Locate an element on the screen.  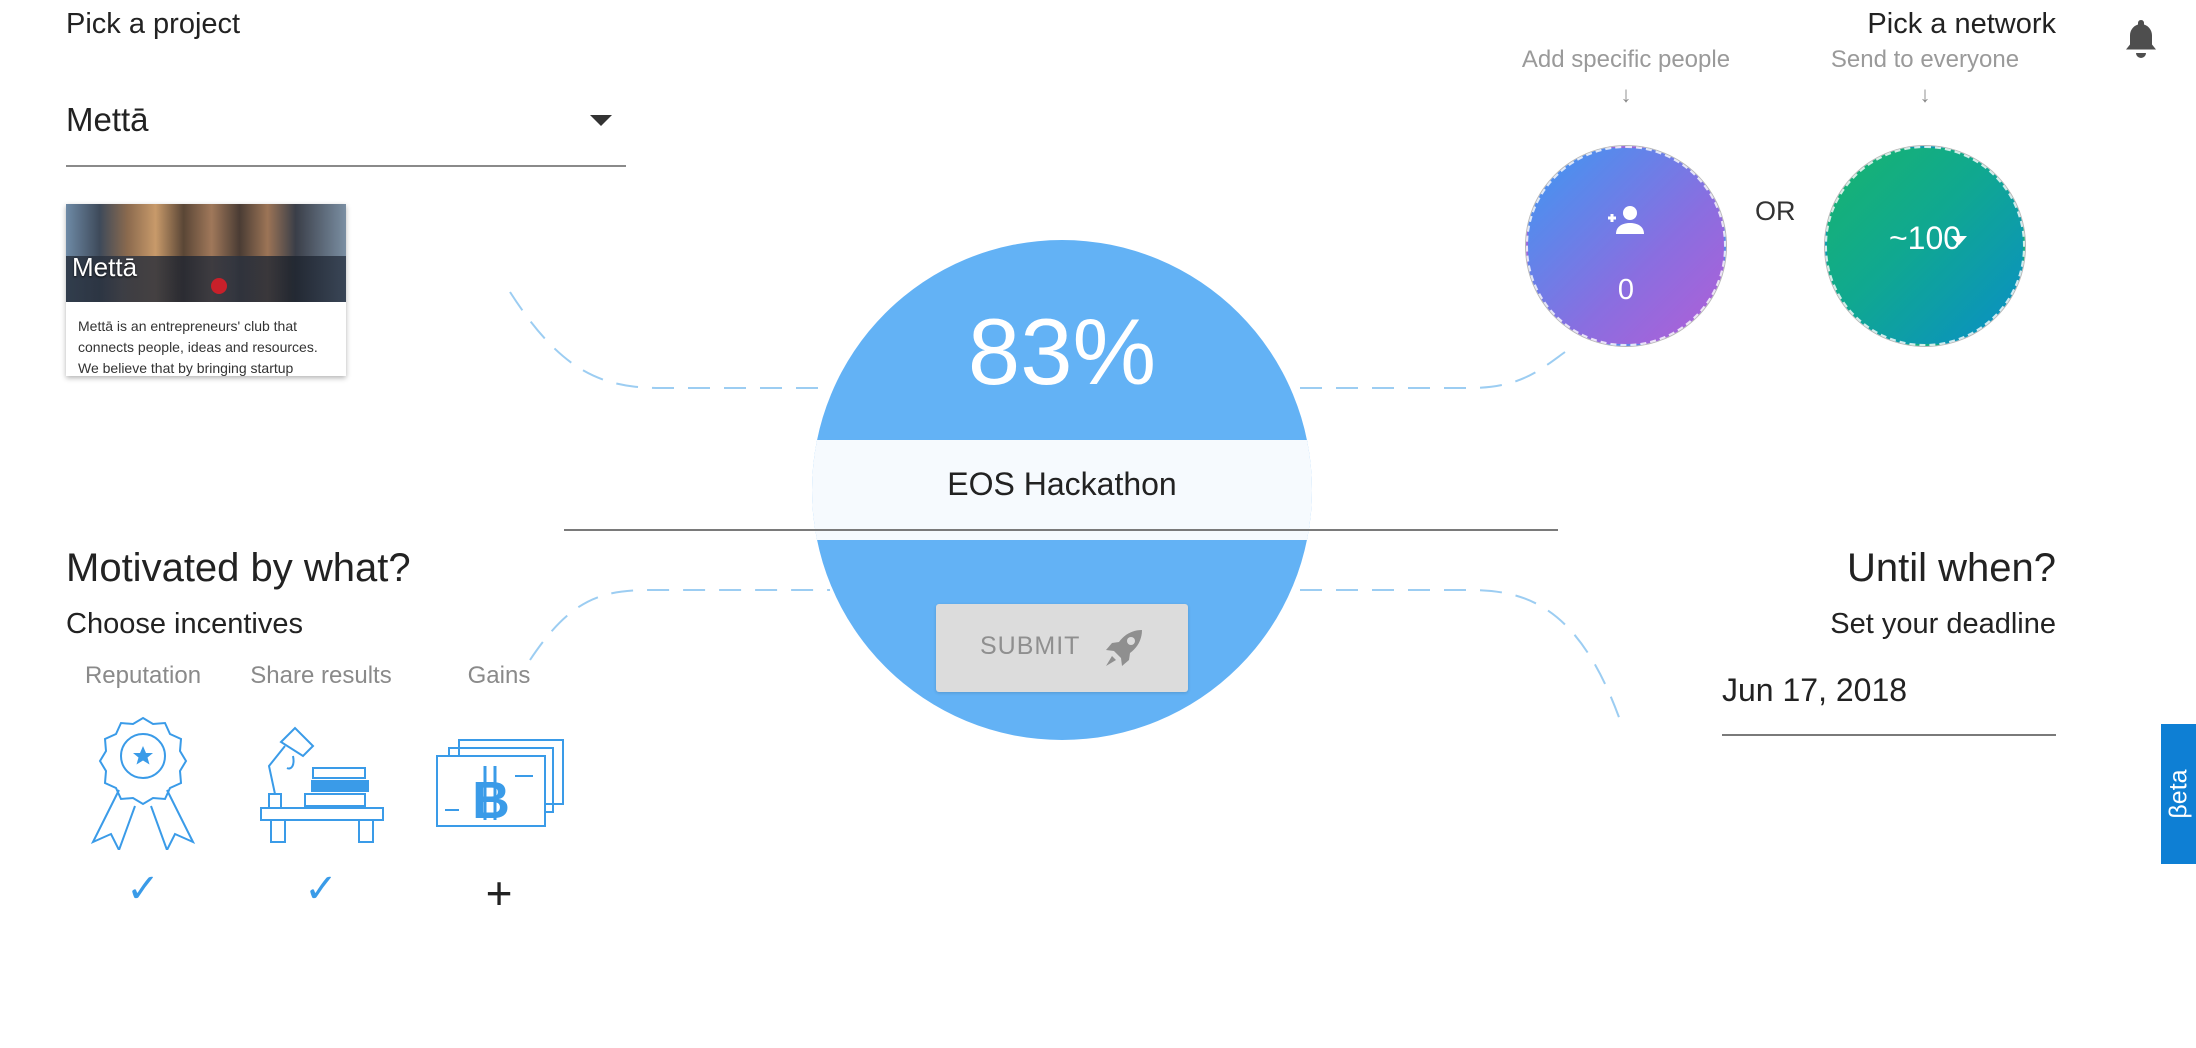
desk-lamp-books-icon is located at coordinates (321, 780).